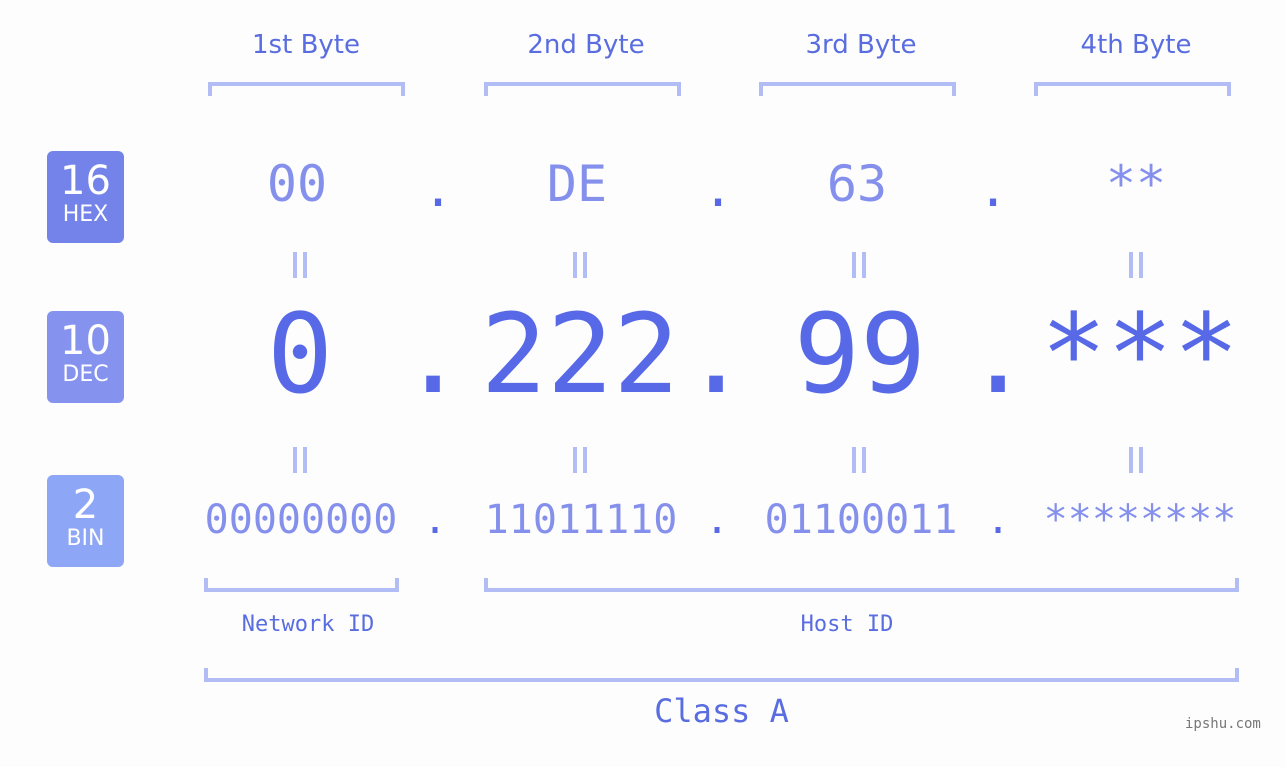  Describe the element at coordinates (847, 624) in the screenshot. I see `host-id-label: Host ID` at that location.